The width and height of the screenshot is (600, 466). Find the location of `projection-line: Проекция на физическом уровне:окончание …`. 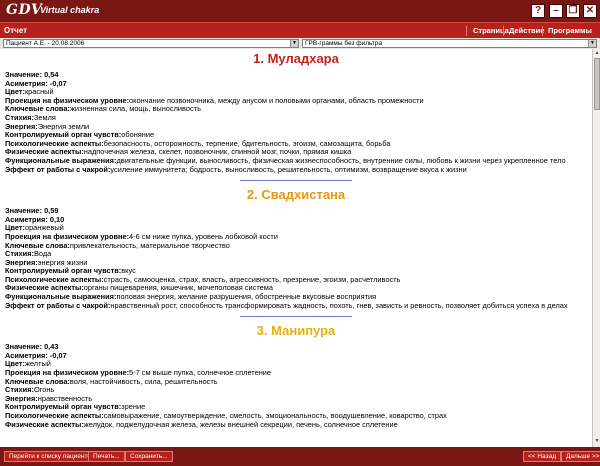

projection-line: Проекция на физическом уровне:окончание … is located at coordinates (214, 100).